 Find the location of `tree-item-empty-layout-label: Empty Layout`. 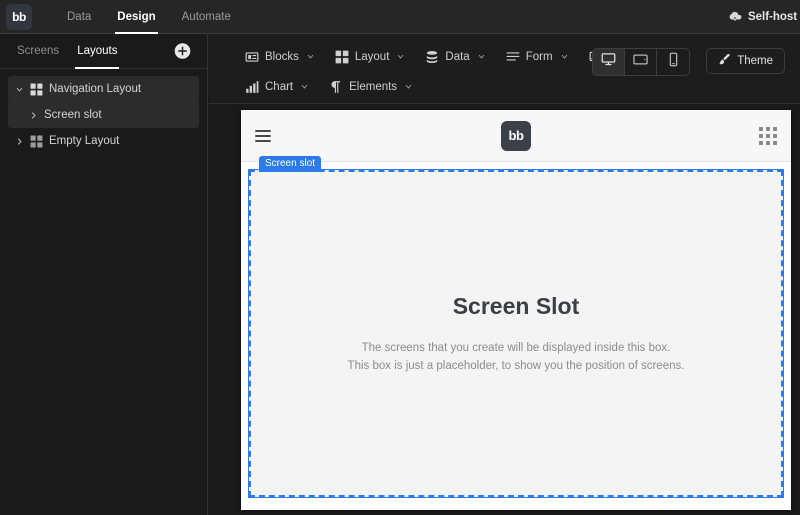

tree-item-empty-layout-label: Empty Layout is located at coordinates (84, 141).